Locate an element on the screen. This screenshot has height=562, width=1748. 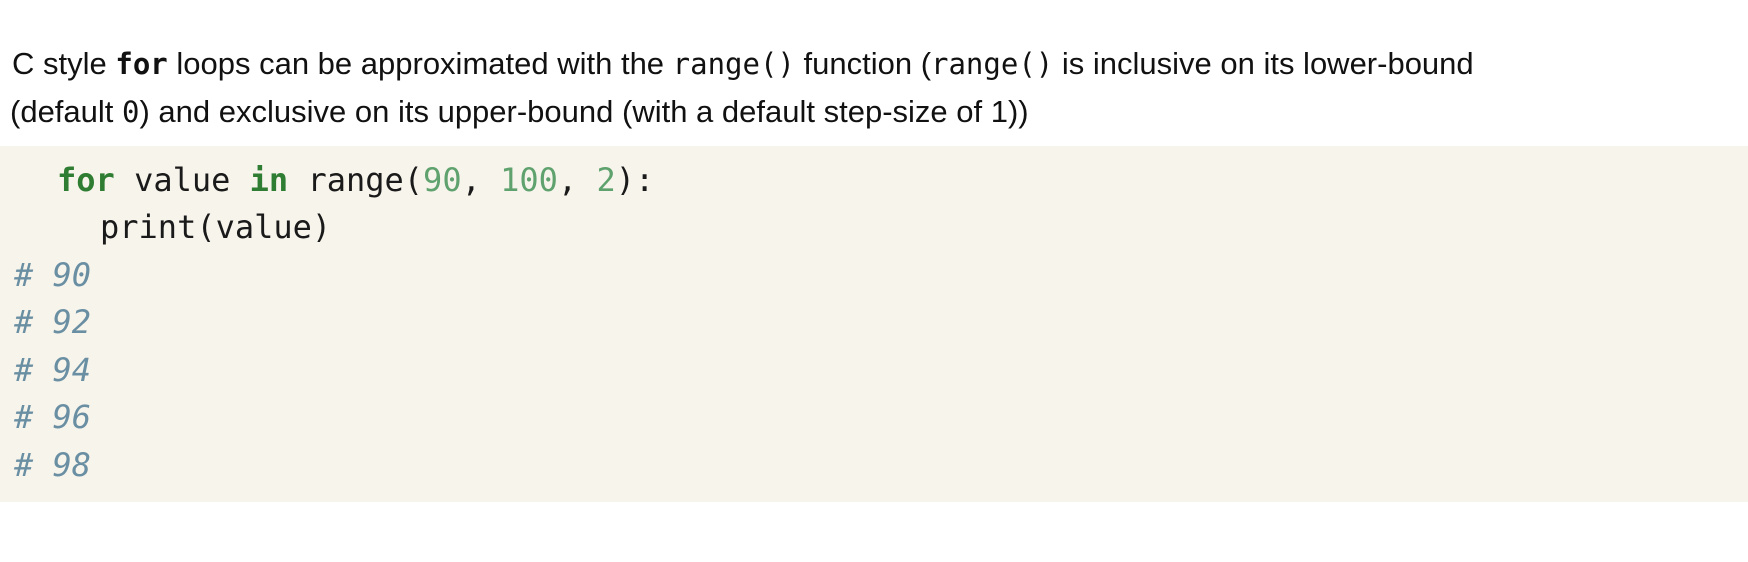
keyword-for: for is located at coordinates (86, 180).